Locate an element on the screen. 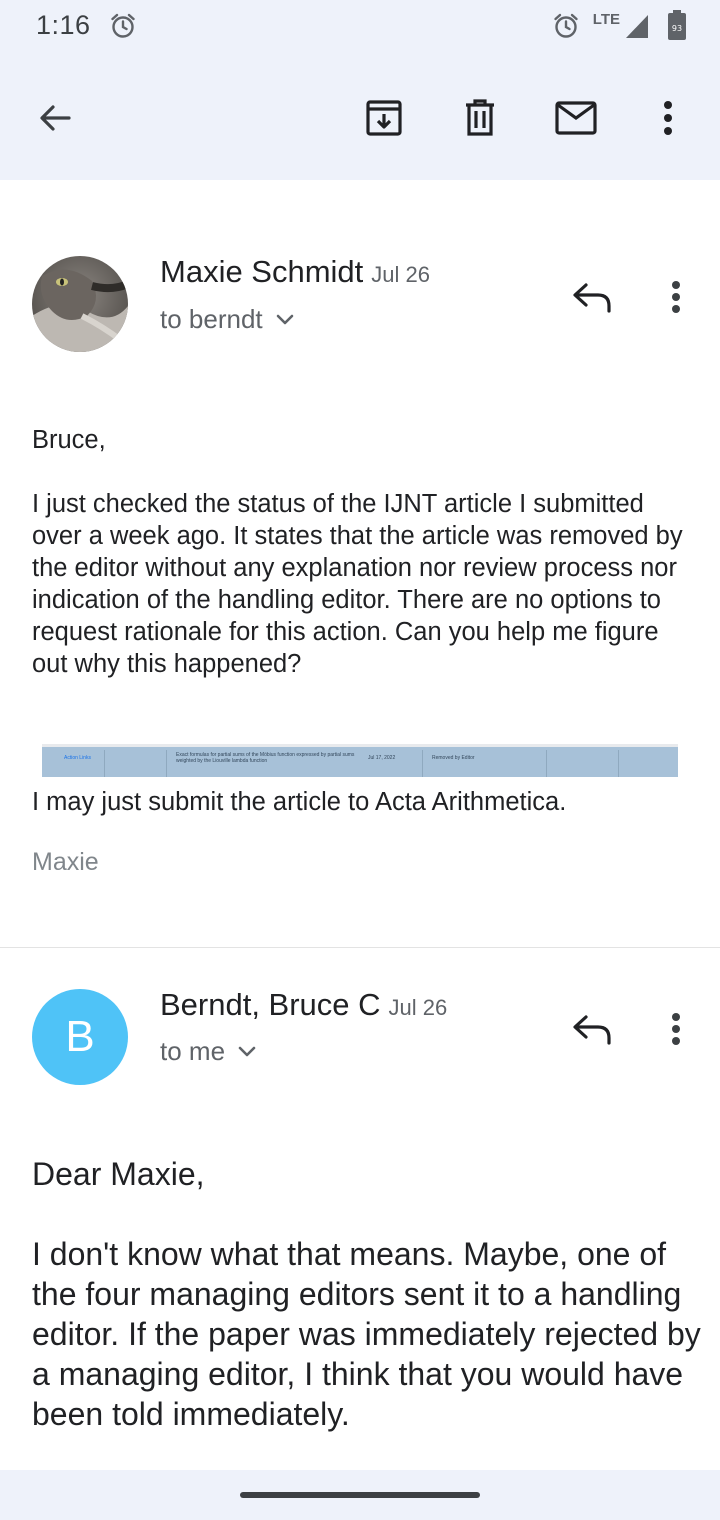 The width and height of the screenshot is (720, 1520). back-arrow-icon is located at coordinates (55, 118).